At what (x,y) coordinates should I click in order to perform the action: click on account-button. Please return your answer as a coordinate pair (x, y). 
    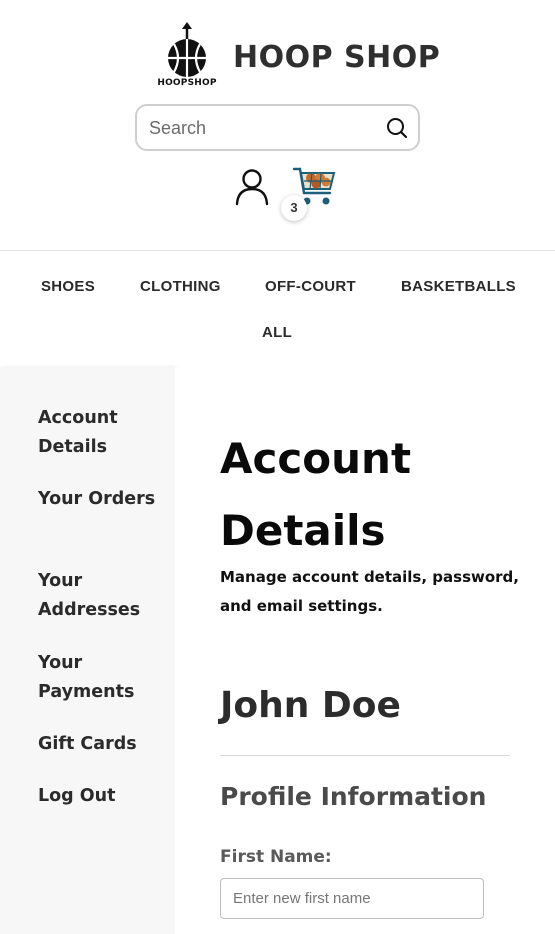
    Looking at the image, I should click on (252, 187).